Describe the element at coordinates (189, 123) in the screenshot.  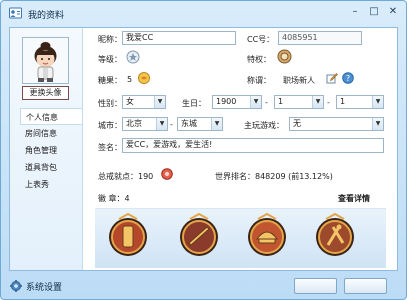
I see `district-value: 东城` at that location.